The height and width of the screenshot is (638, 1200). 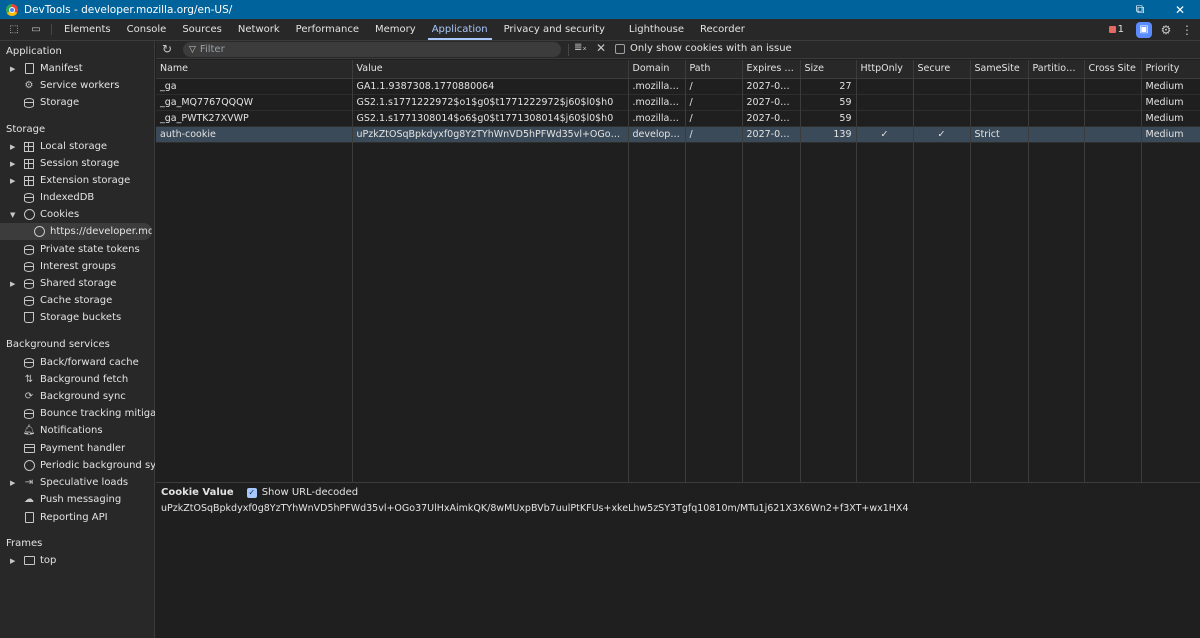 What do you see at coordinates (71, 430) in the screenshot?
I see `sidebar-item-label: Notifications` at bounding box center [71, 430].